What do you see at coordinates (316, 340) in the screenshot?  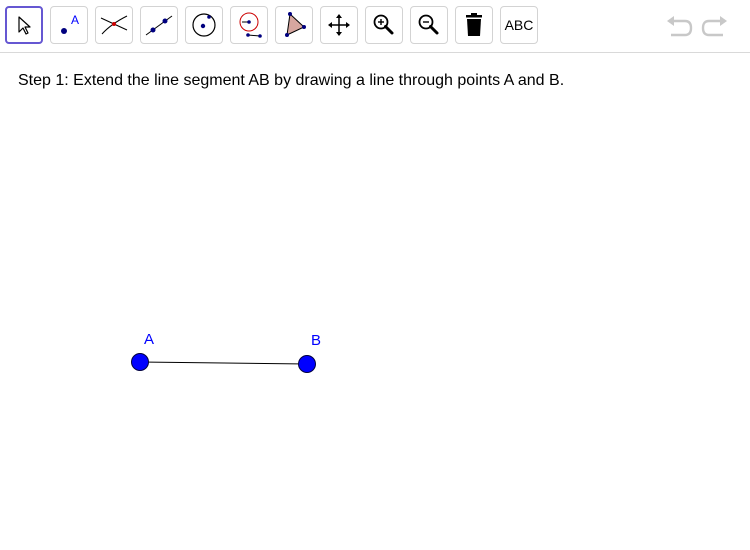 I see `point-b-label: B` at bounding box center [316, 340].